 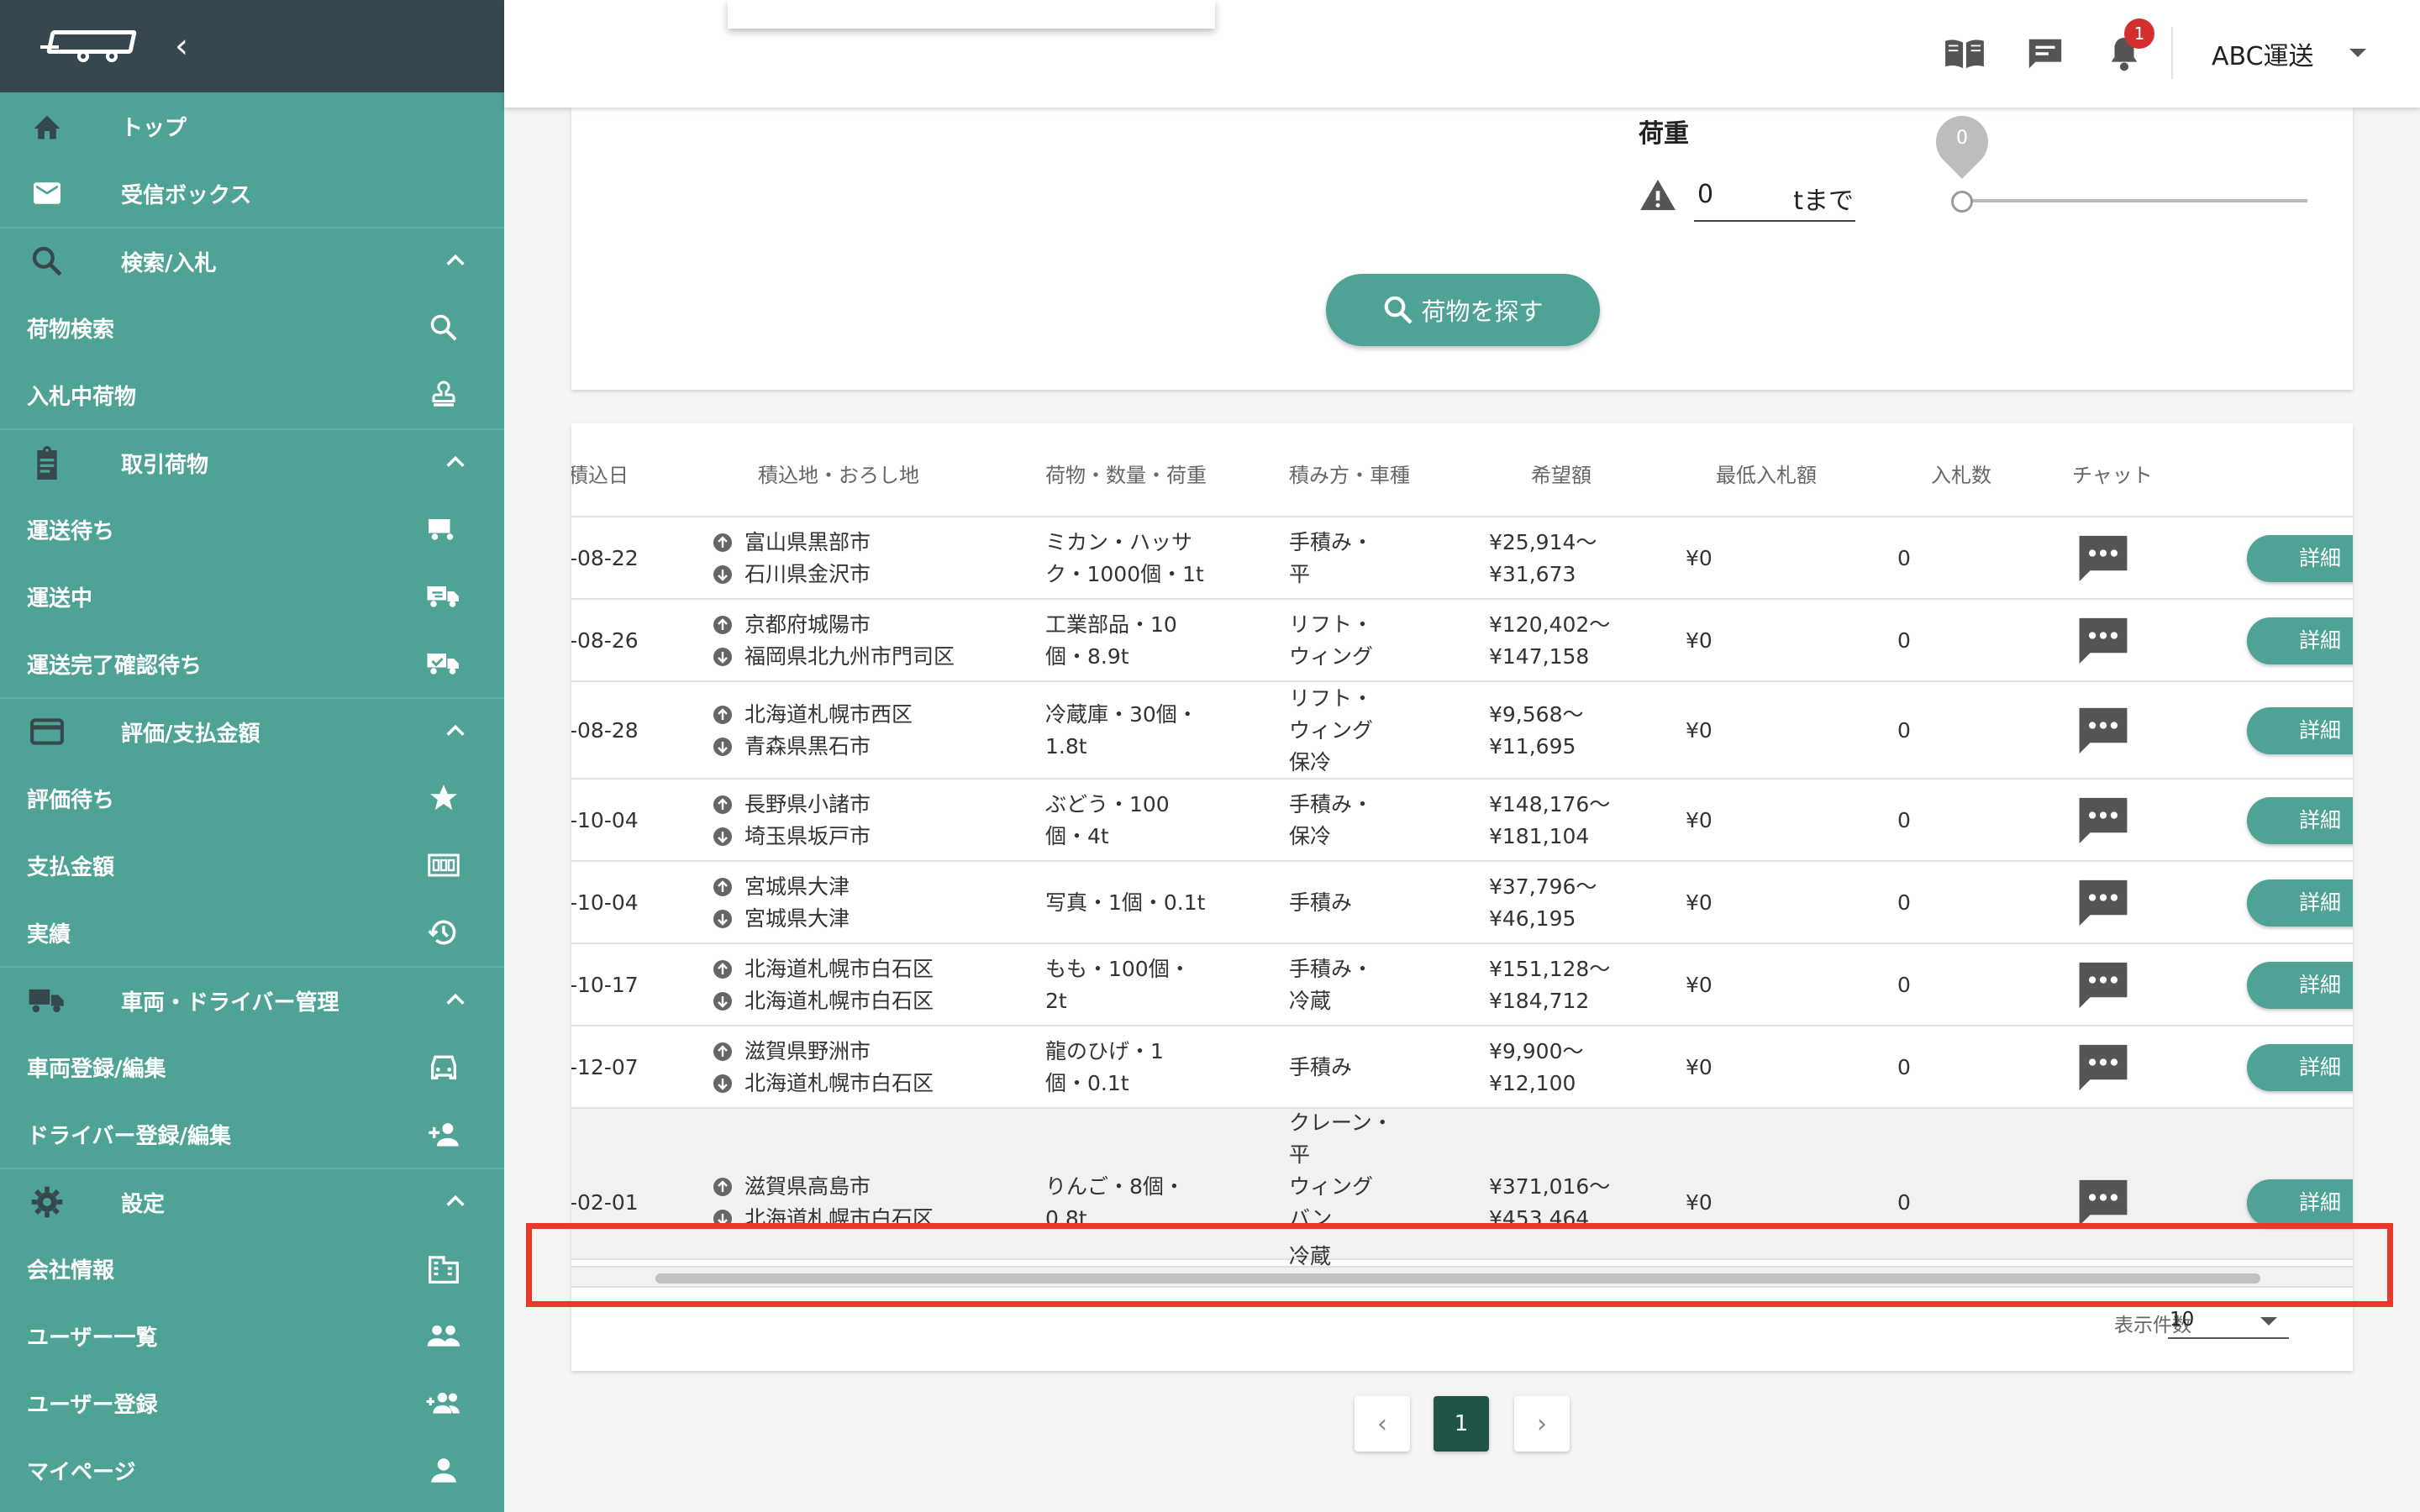 What do you see at coordinates (1115, 1186) in the screenshot?
I see `cell-line: りんご・8個・` at bounding box center [1115, 1186].